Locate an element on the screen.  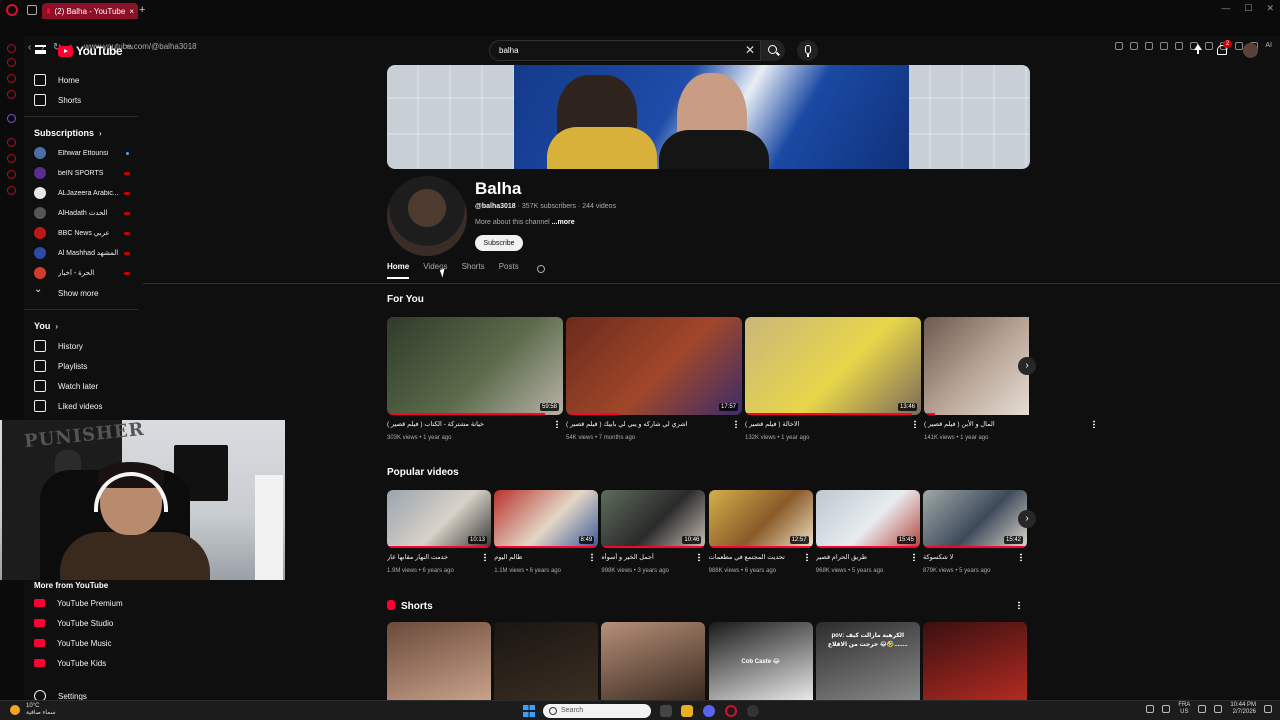
player-icon is located at coordinates (1179, 46).